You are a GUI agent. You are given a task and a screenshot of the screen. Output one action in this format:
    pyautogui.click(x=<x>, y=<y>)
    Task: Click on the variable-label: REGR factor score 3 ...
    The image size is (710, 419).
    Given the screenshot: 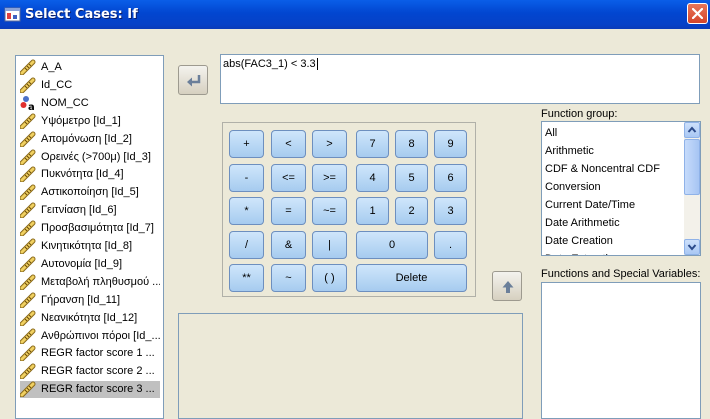 What is the action you would take?
    pyautogui.click(x=98, y=389)
    